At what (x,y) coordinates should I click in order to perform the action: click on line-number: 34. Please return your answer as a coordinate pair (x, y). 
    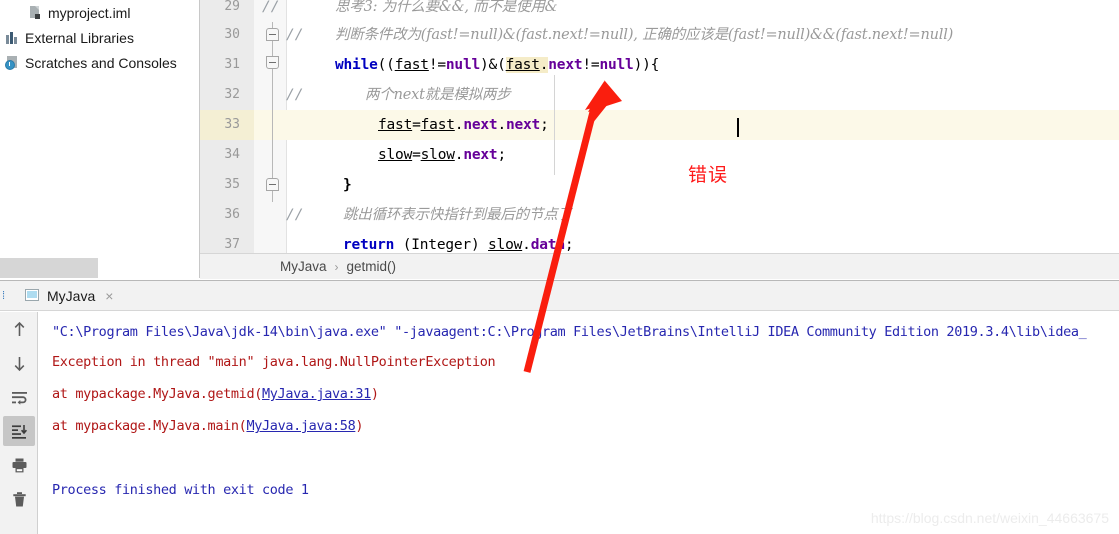
    Looking at the image, I should click on (232, 154).